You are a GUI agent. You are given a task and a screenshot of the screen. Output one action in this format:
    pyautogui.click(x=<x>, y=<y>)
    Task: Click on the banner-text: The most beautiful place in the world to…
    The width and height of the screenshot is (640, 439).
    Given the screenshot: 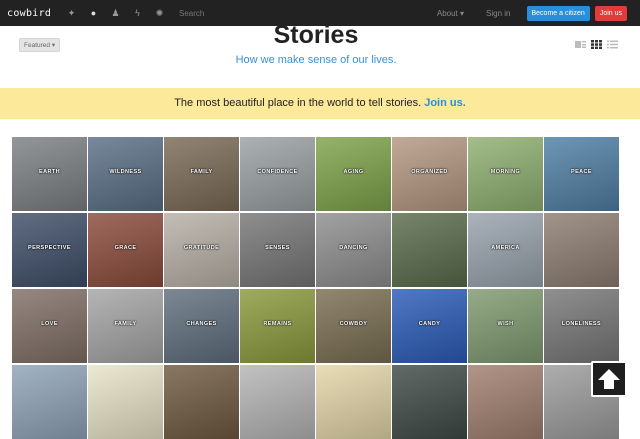 What is the action you would take?
    pyautogui.click(x=298, y=103)
    